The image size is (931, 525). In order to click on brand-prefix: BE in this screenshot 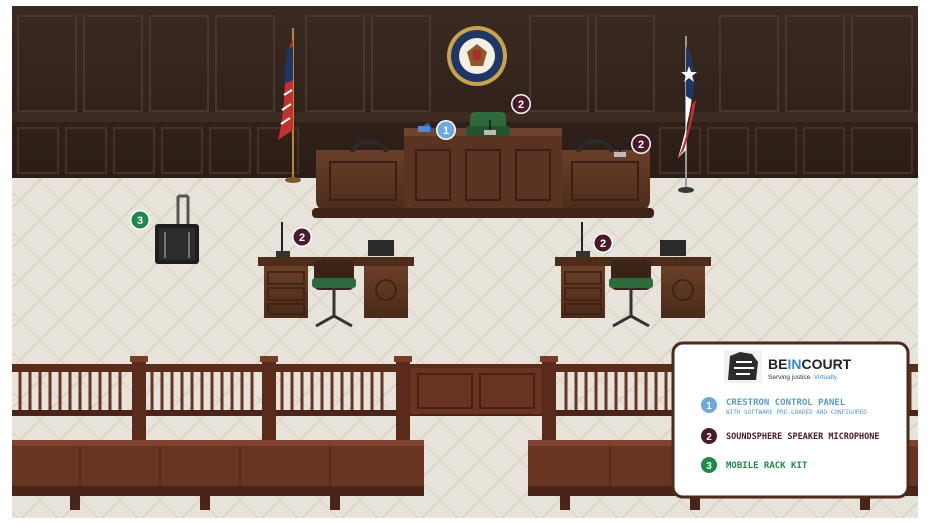, I will do `click(777, 364)`.